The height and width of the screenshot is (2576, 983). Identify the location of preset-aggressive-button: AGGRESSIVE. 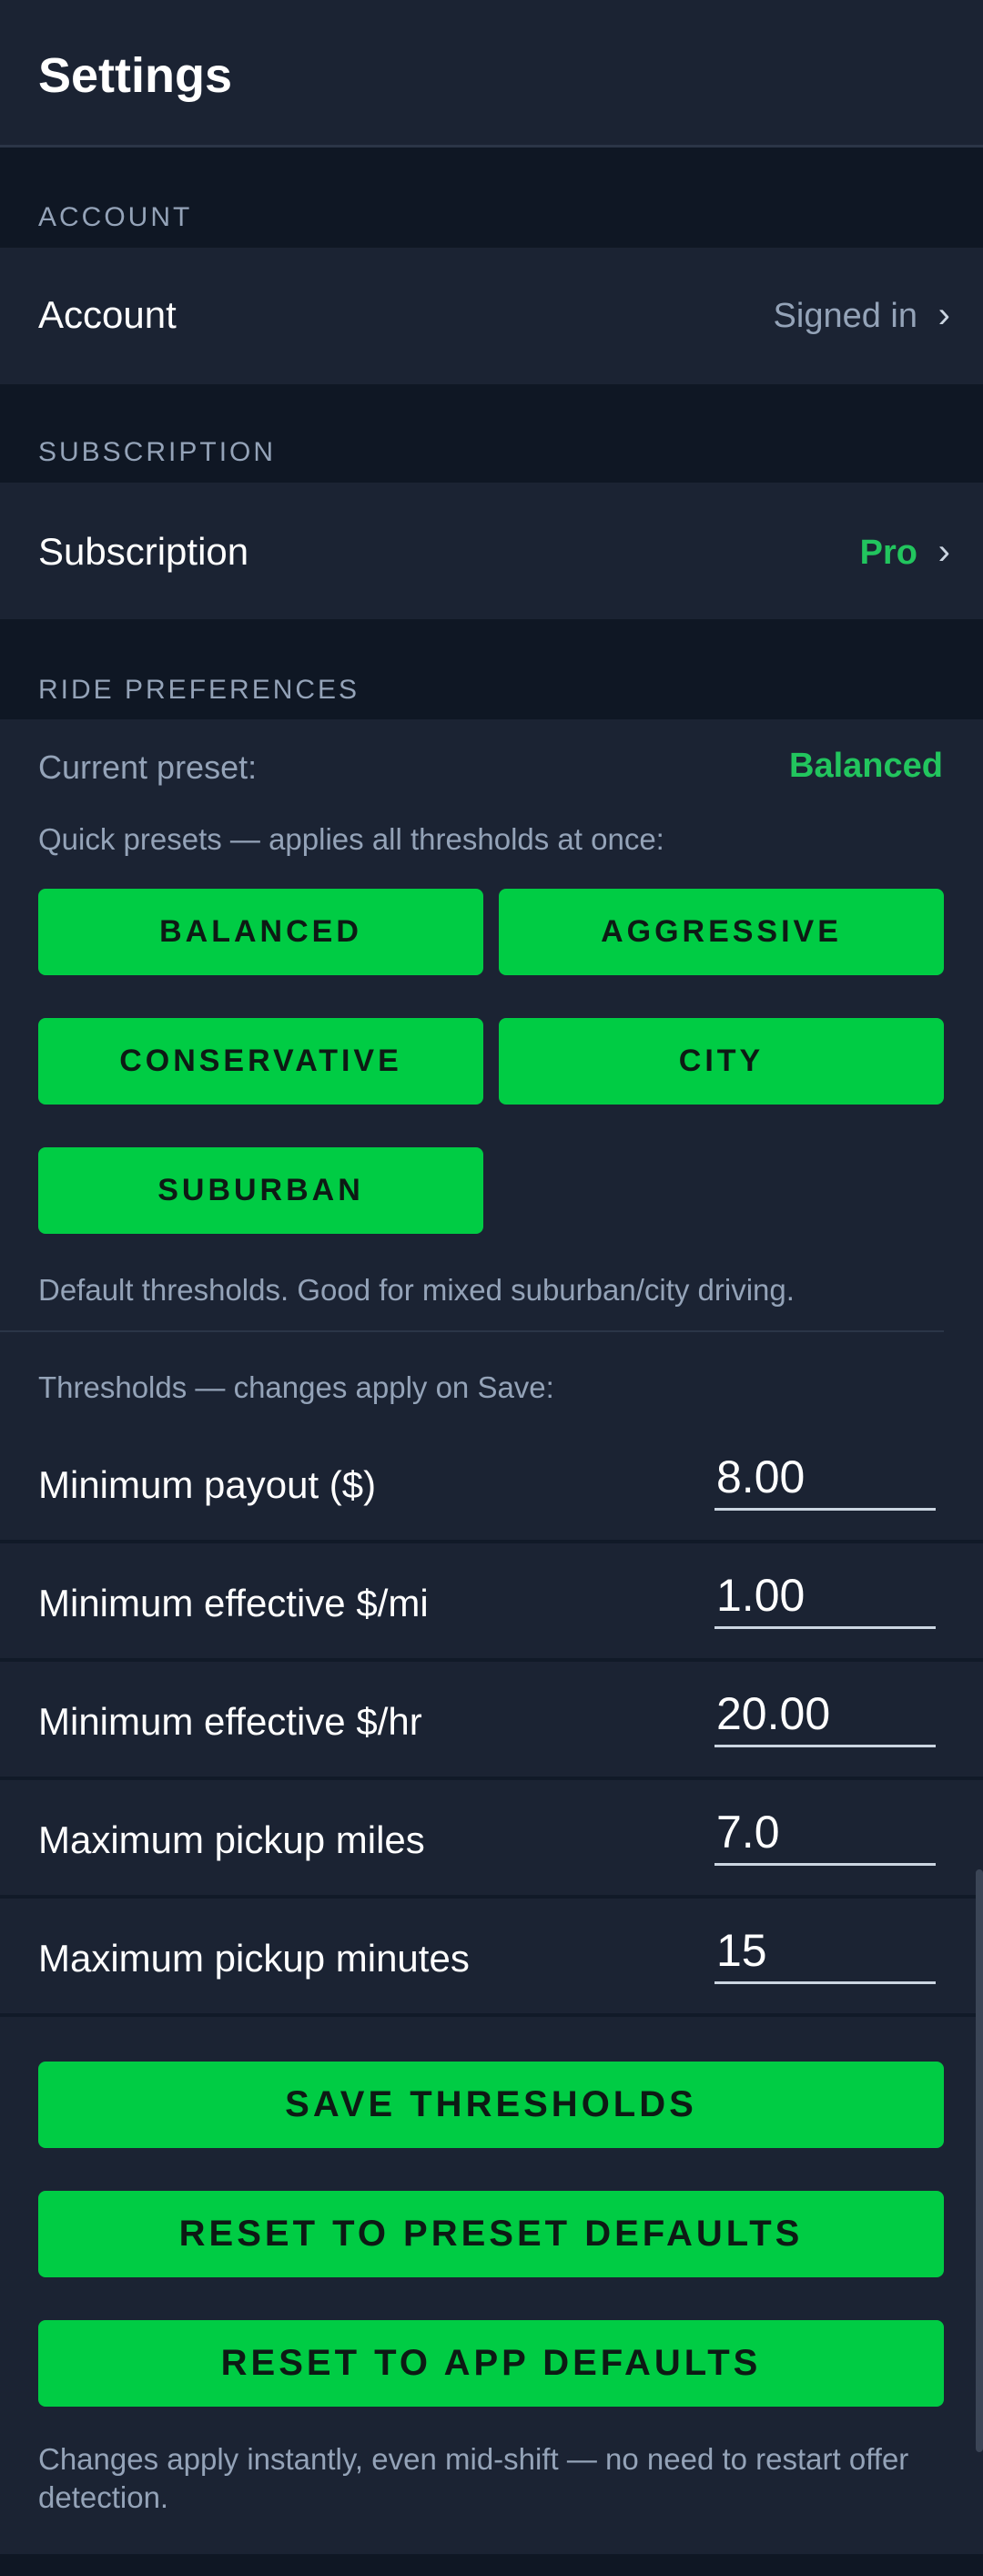
(721, 932).